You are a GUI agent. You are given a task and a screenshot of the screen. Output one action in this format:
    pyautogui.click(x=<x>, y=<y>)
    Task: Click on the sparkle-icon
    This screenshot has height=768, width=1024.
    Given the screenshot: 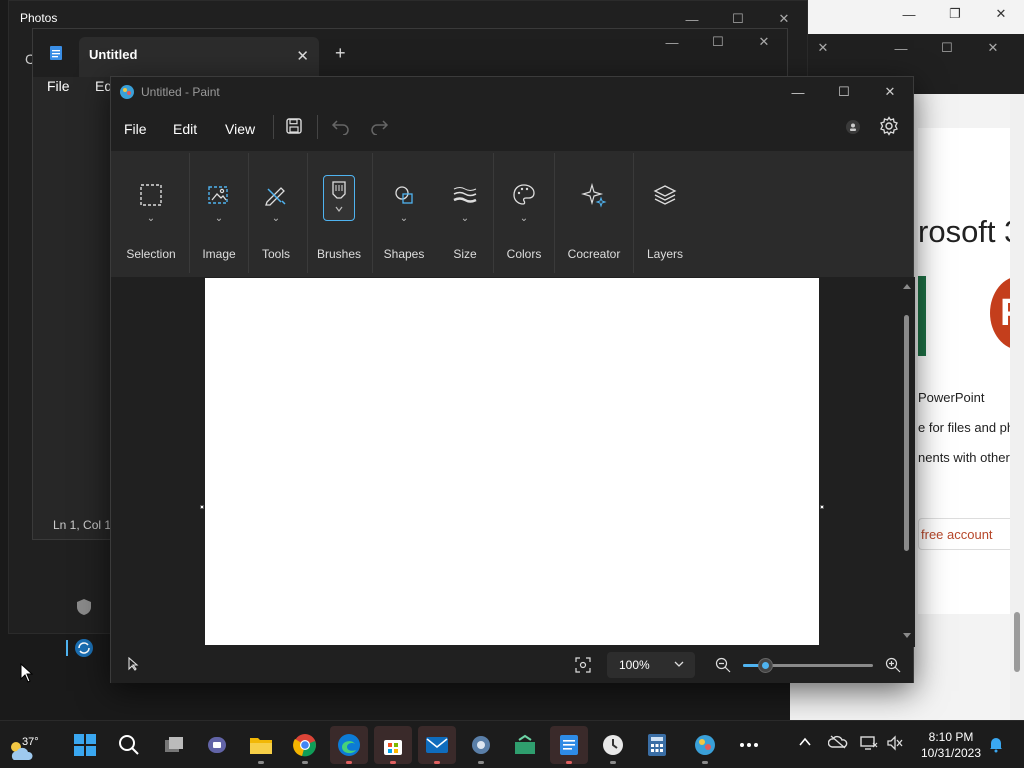 What is the action you would take?
    pyautogui.click(x=594, y=195)
    